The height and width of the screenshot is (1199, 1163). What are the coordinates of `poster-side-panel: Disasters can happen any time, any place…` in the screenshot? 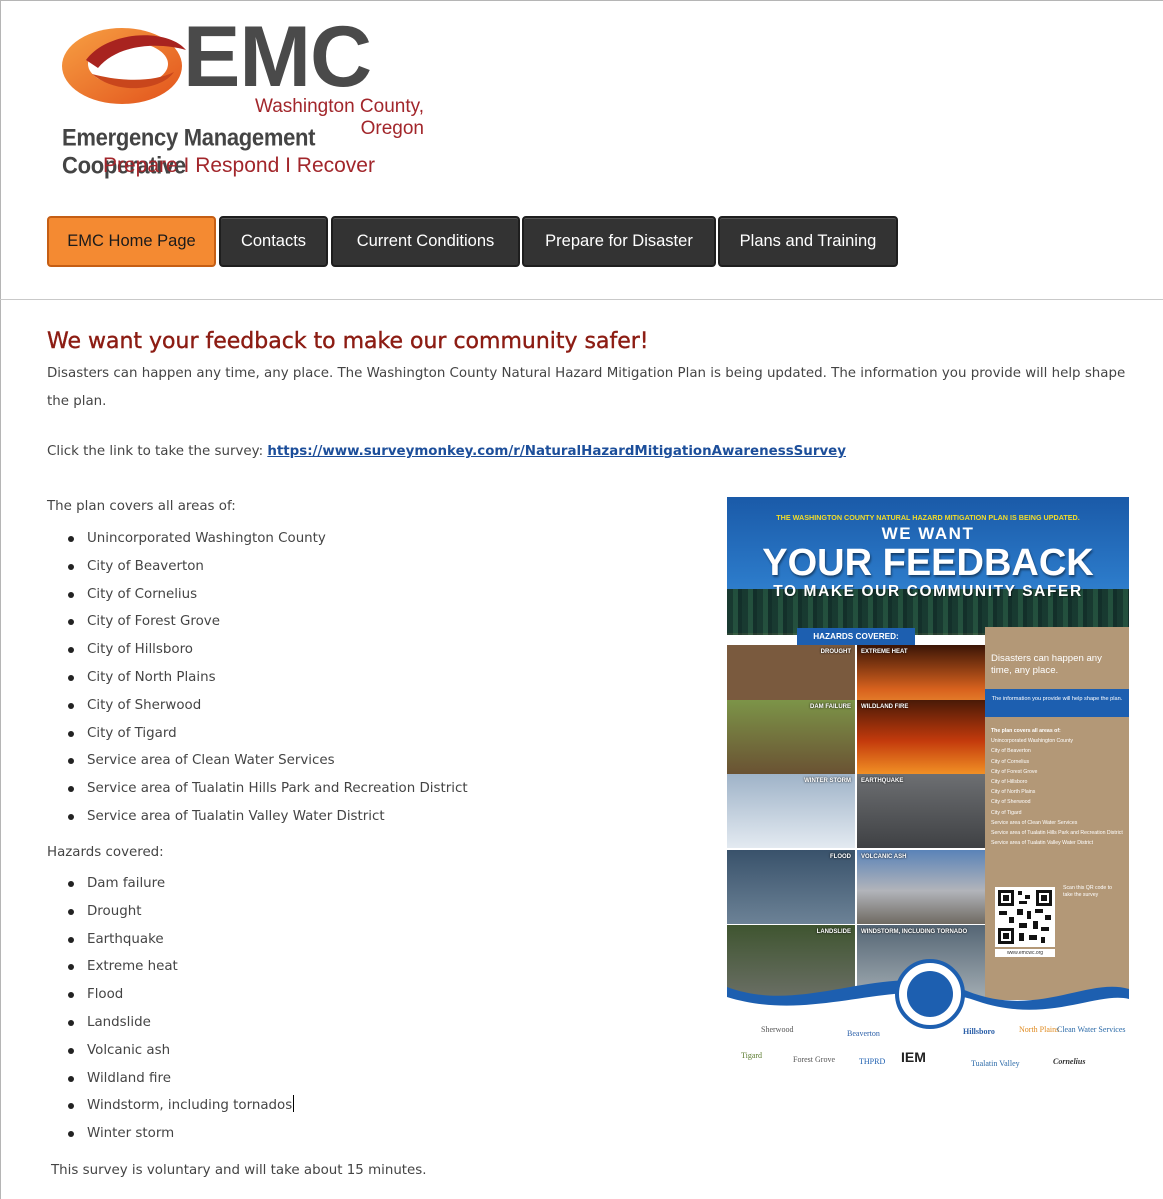 It's located at (1057, 813).